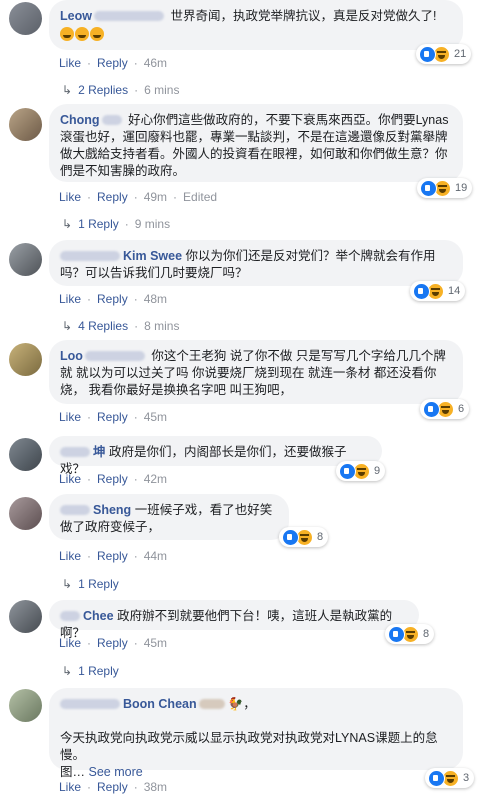  I want to click on comment-text: 今天执政党向执政党示威以显示执政党对执政党对LYNAS课题上的怠慢。, so click(249, 746).